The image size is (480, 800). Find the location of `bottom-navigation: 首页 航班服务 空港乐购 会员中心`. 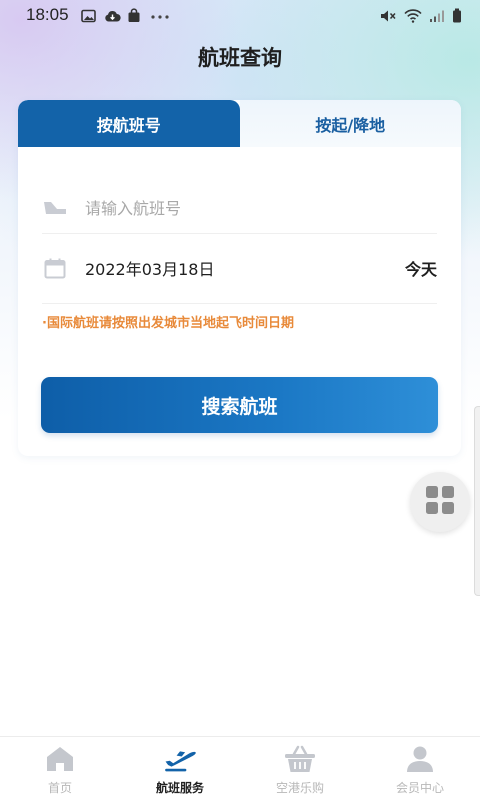

bottom-navigation: 首页 航班服务 空港乐购 会员中心 is located at coordinates (240, 768).